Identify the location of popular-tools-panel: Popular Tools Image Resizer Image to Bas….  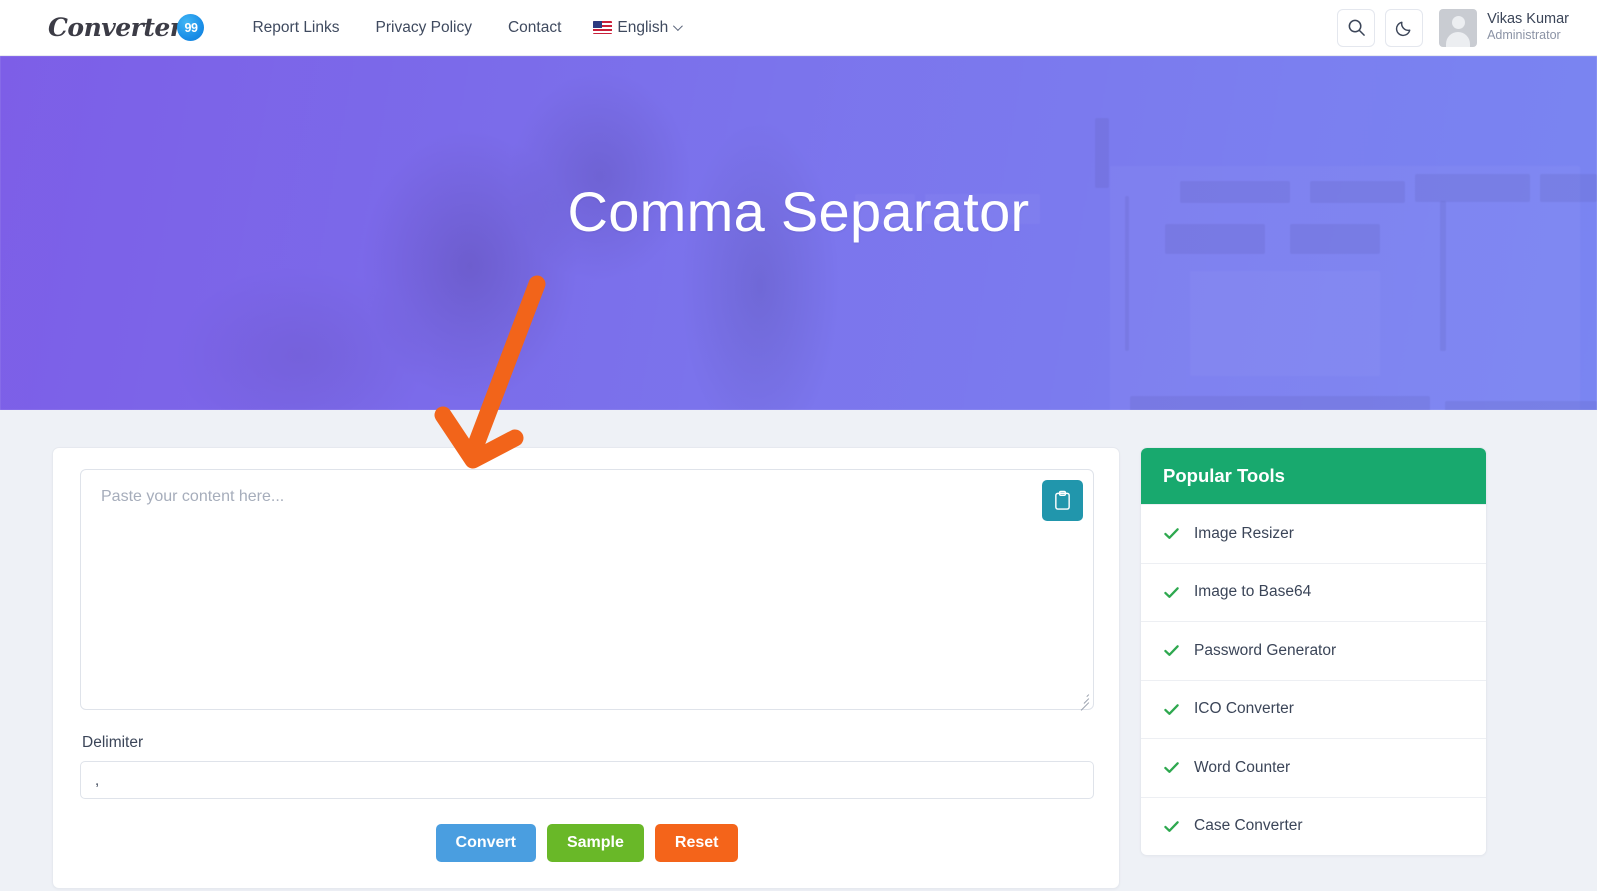
(1313, 651).